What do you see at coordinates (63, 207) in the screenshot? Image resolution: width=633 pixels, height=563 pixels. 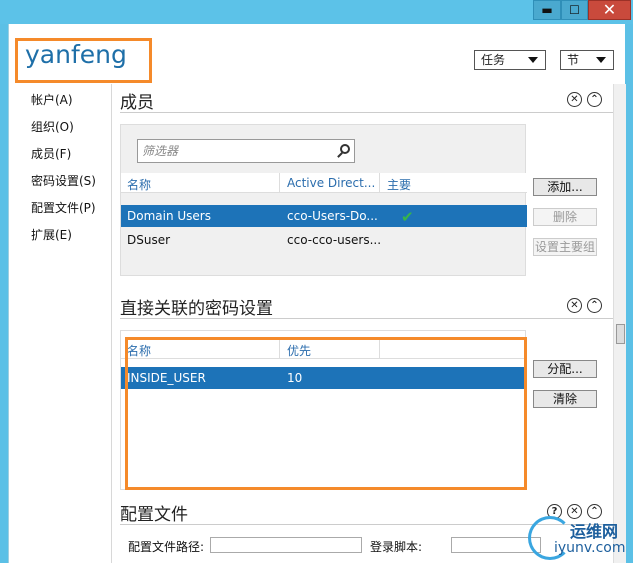 I see `sidebar-item-profile: 配置文件(P)` at bounding box center [63, 207].